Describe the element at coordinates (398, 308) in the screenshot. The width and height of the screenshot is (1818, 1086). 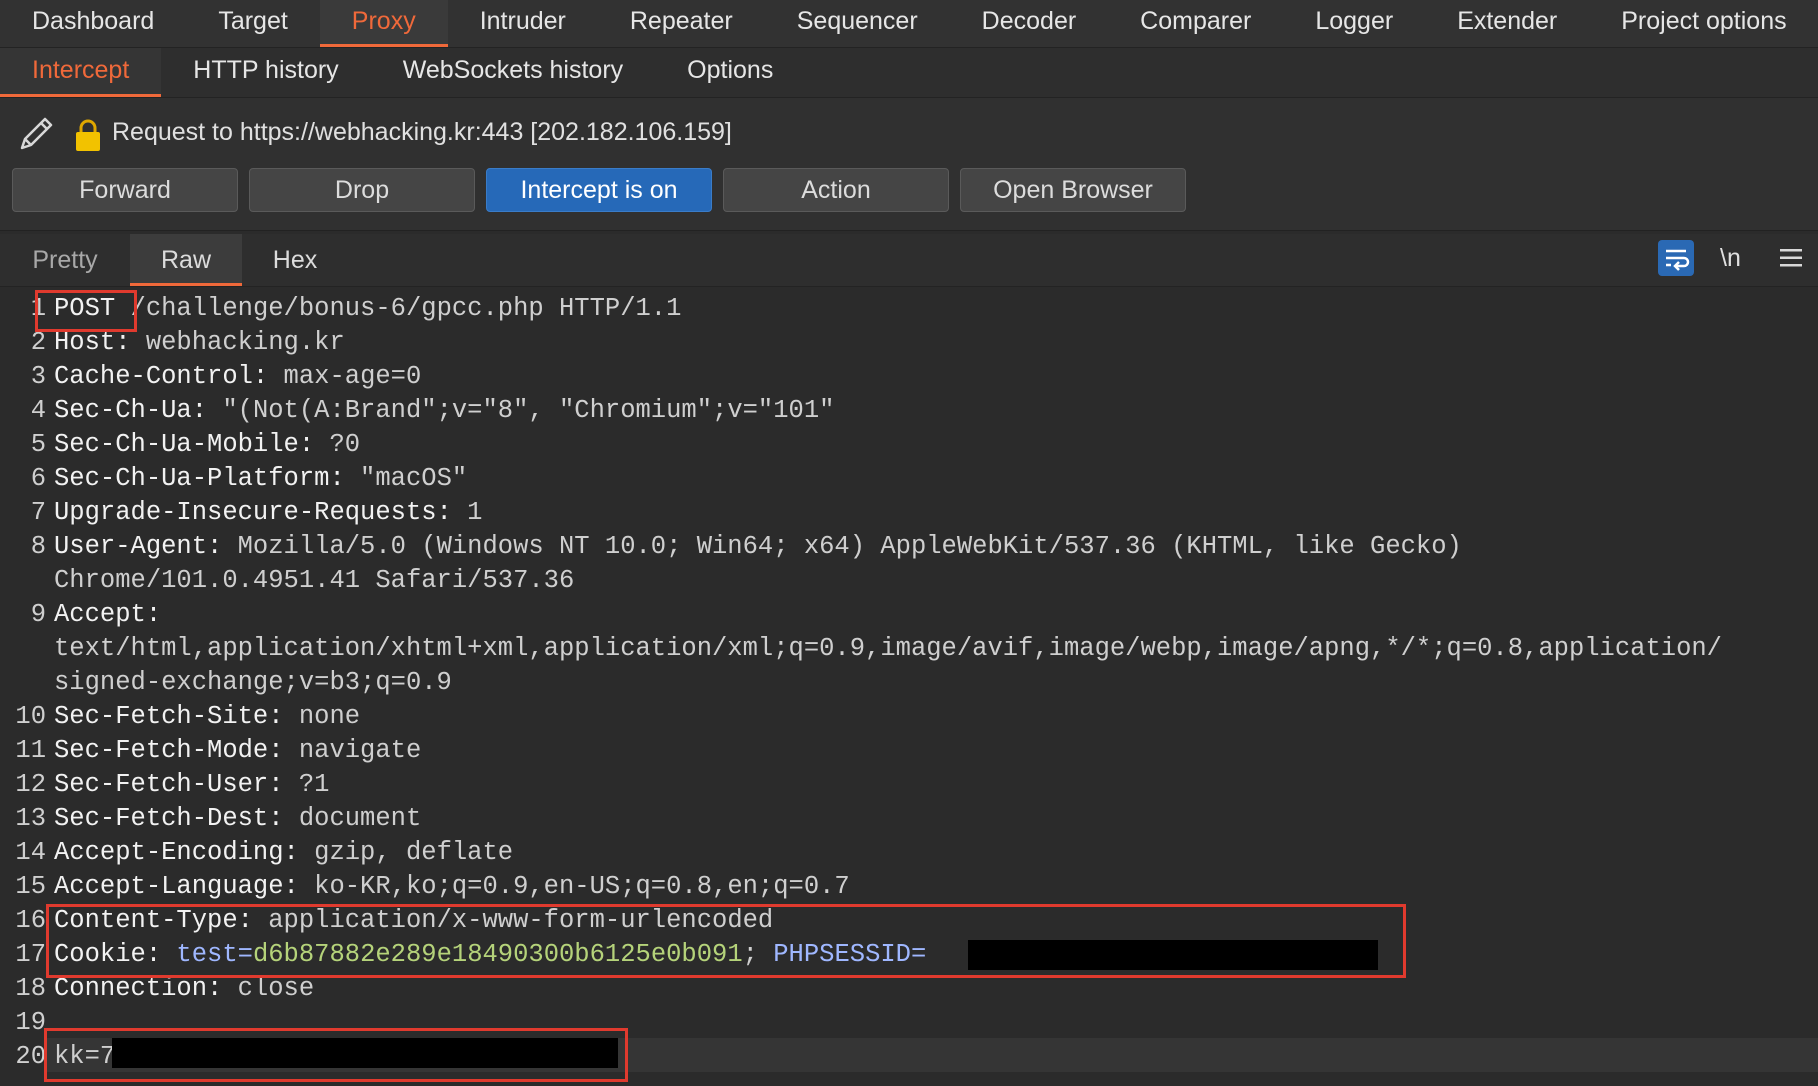
I see `request-path: /challenge/bonus-6/gpcc.php HTTP/1.1` at that location.